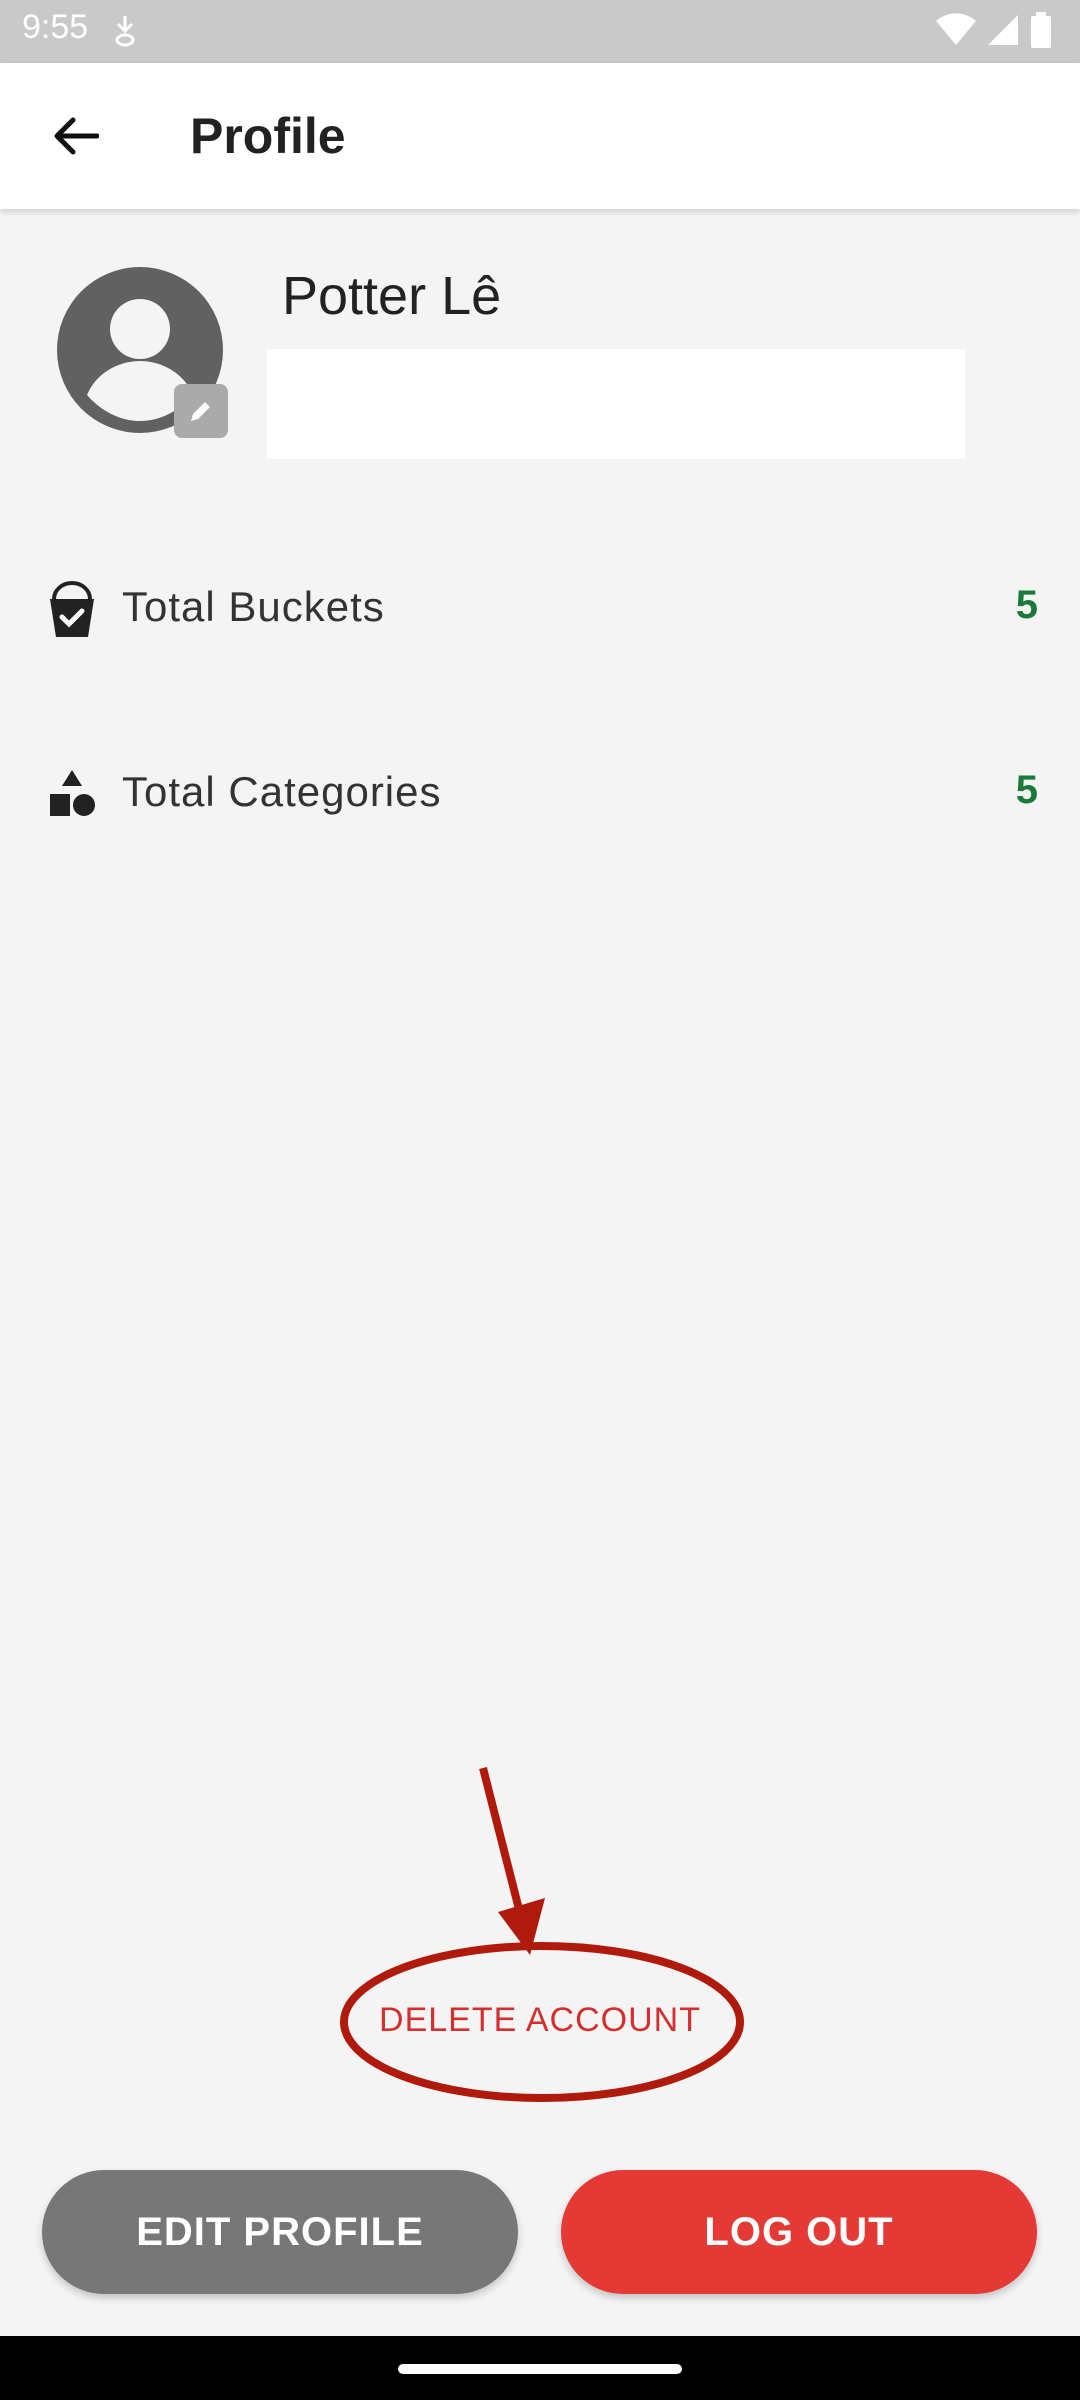 This screenshot has width=1080, height=2400. I want to click on user-name: Potter Lê, so click(392, 296).